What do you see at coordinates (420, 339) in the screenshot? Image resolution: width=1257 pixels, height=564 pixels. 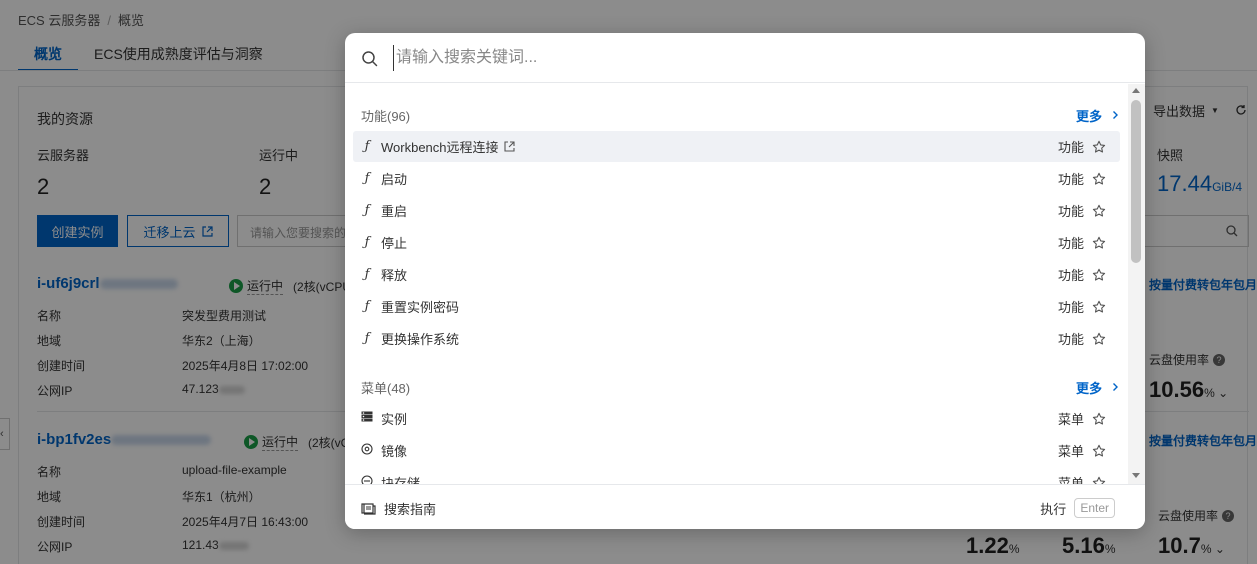 I see `result-label: 更换操作系统` at bounding box center [420, 339].